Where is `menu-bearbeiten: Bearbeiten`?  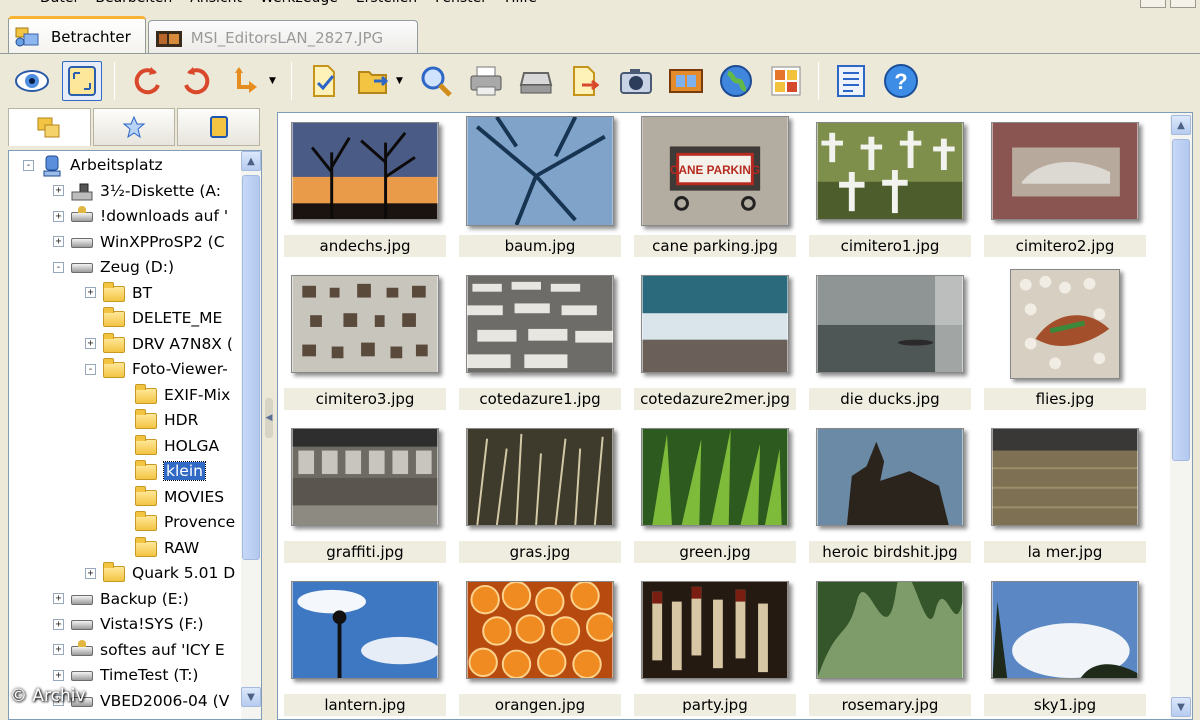 menu-bearbeiten: Bearbeiten is located at coordinates (133, 5).